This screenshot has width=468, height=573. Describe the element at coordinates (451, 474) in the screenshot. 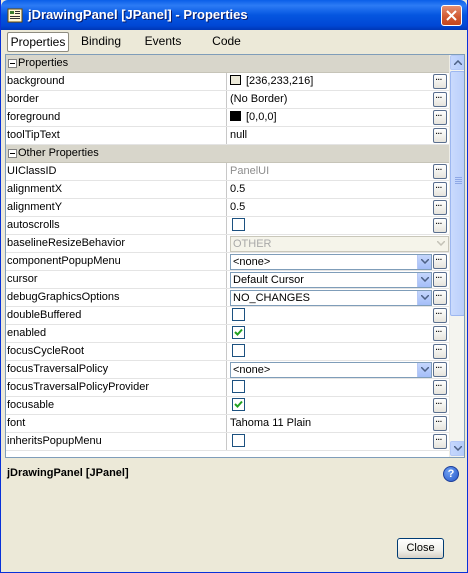

I see `help-icon: ?` at that location.